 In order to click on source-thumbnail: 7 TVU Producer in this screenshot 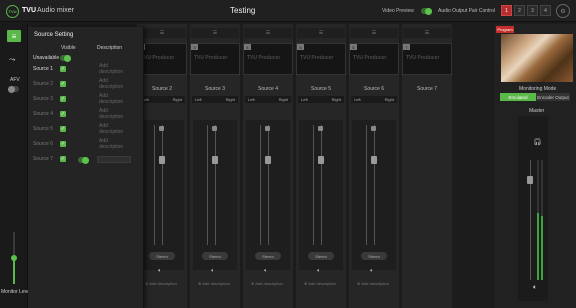, I will do `click(427, 59)`.